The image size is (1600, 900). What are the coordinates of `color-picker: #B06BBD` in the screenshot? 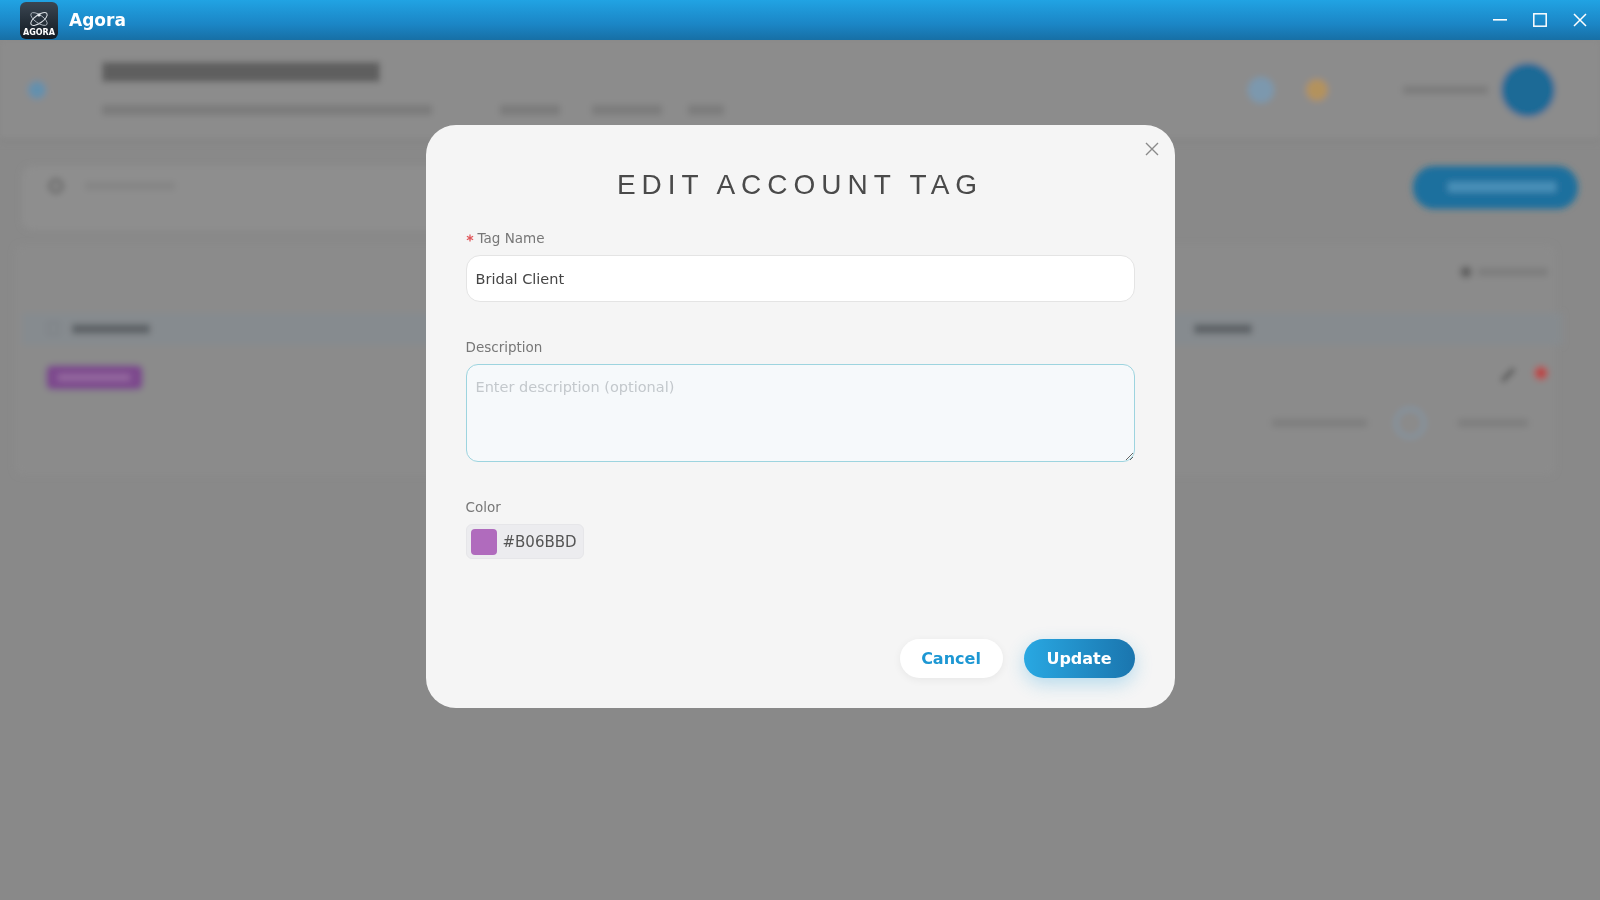 It's located at (524, 541).